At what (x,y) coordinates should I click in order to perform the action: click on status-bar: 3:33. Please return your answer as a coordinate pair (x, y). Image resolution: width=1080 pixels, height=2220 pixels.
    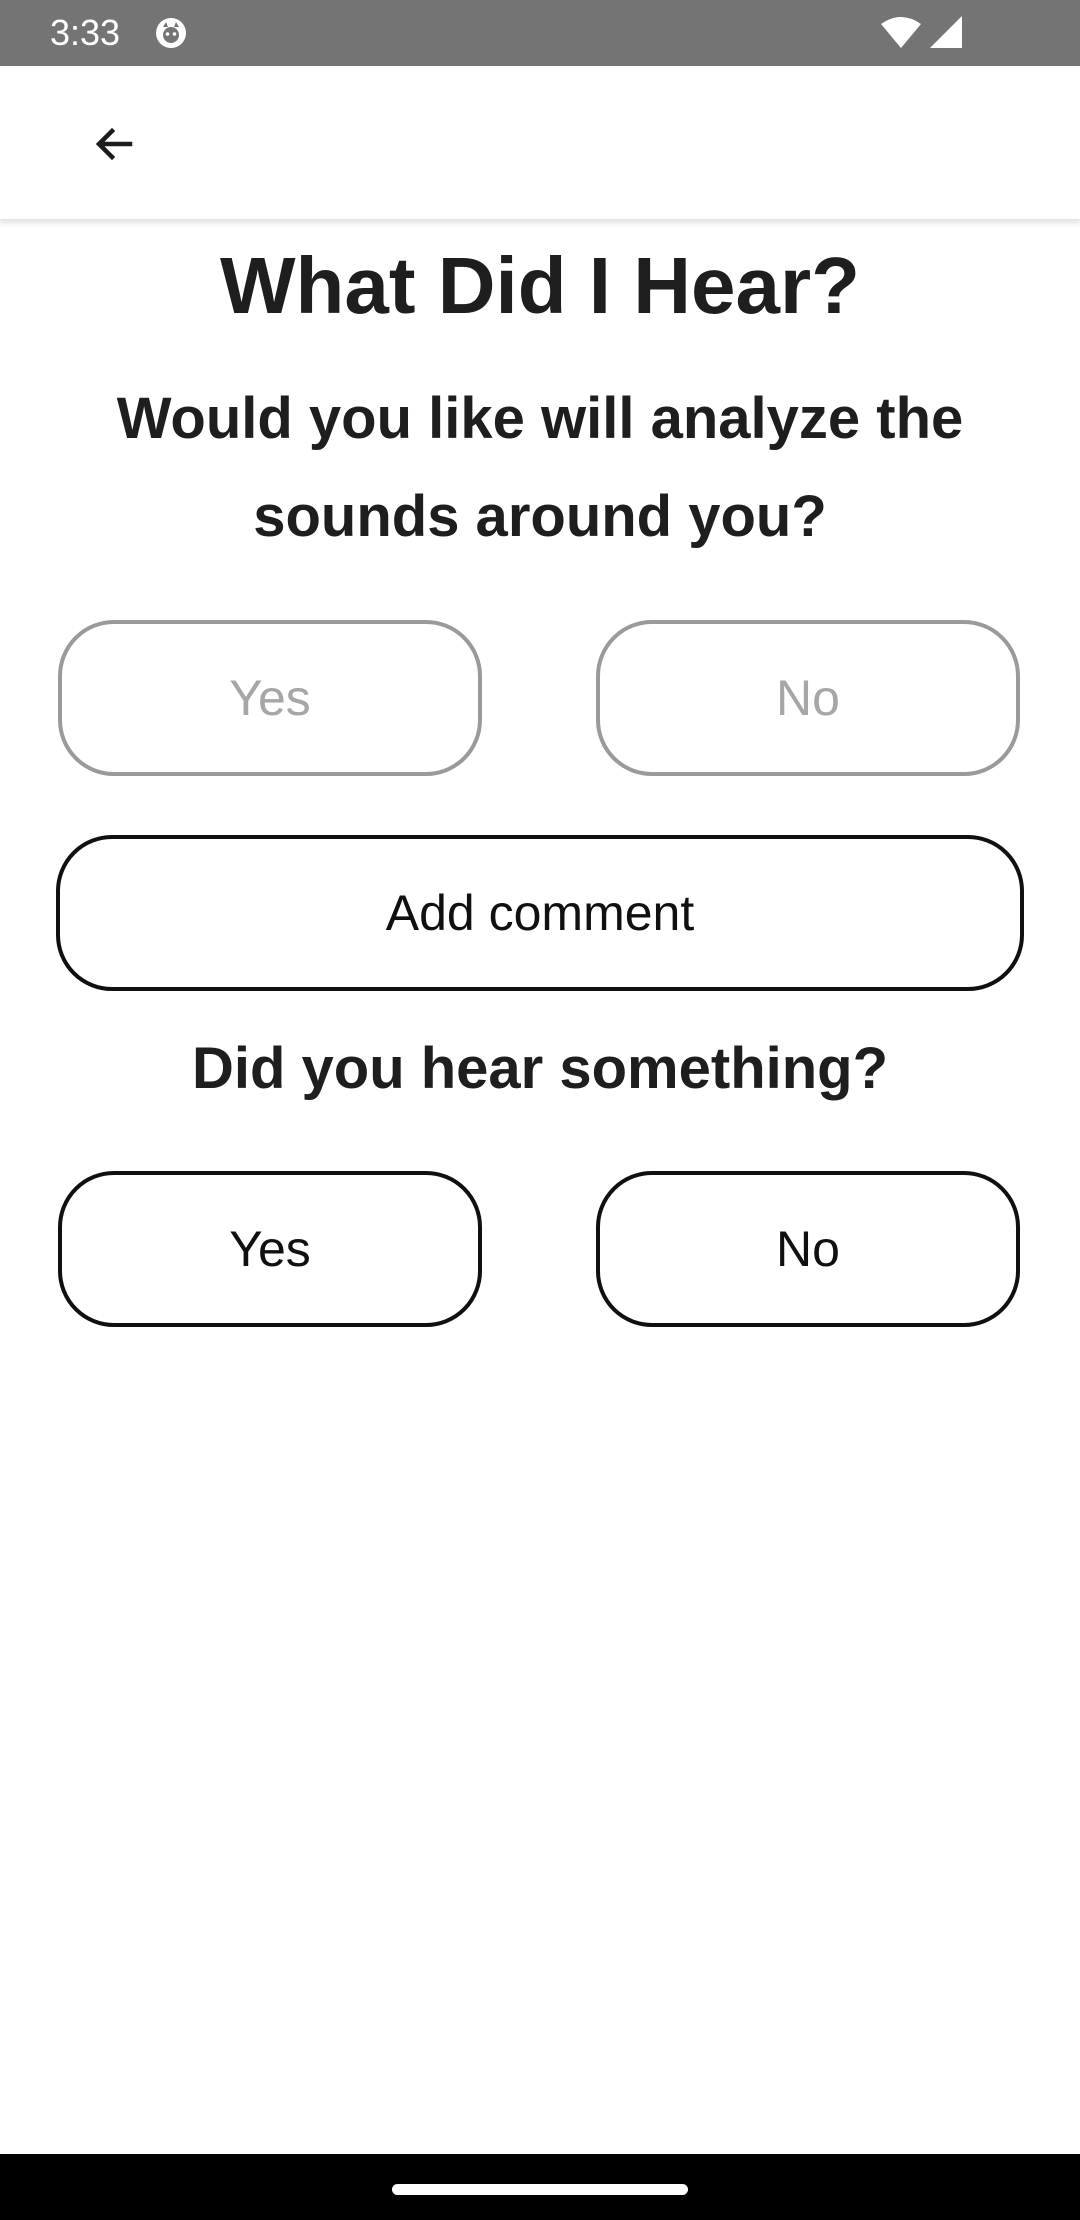
    Looking at the image, I should click on (540, 33).